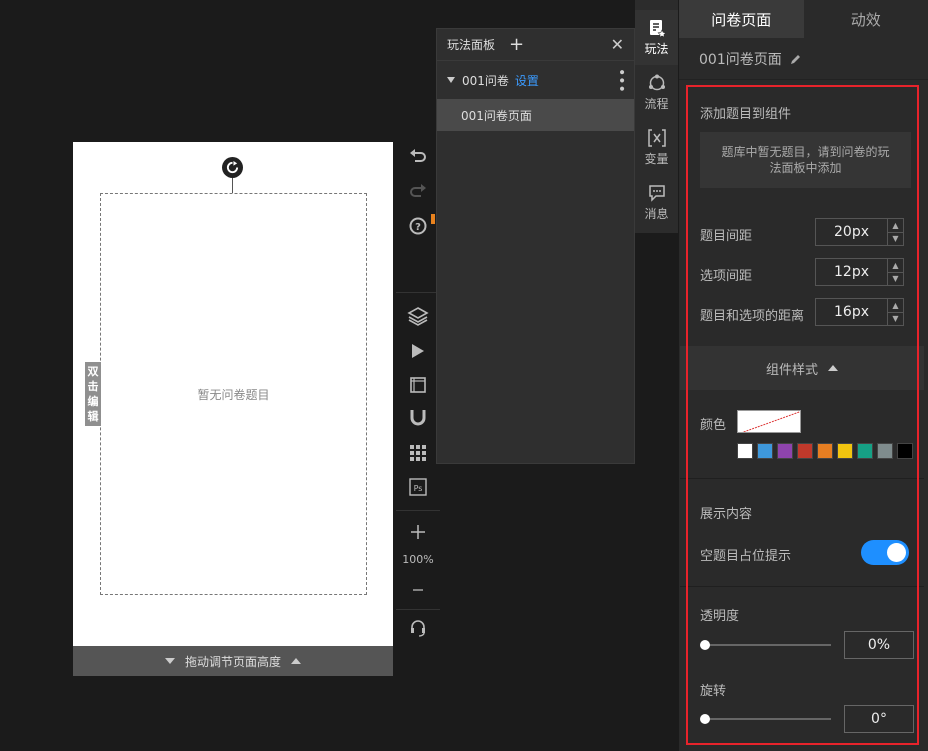 This screenshot has width=928, height=751. What do you see at coordinates (296, 661) in the screenshot?
I see `arrow-up-icon` at bounding box center [296, 661].